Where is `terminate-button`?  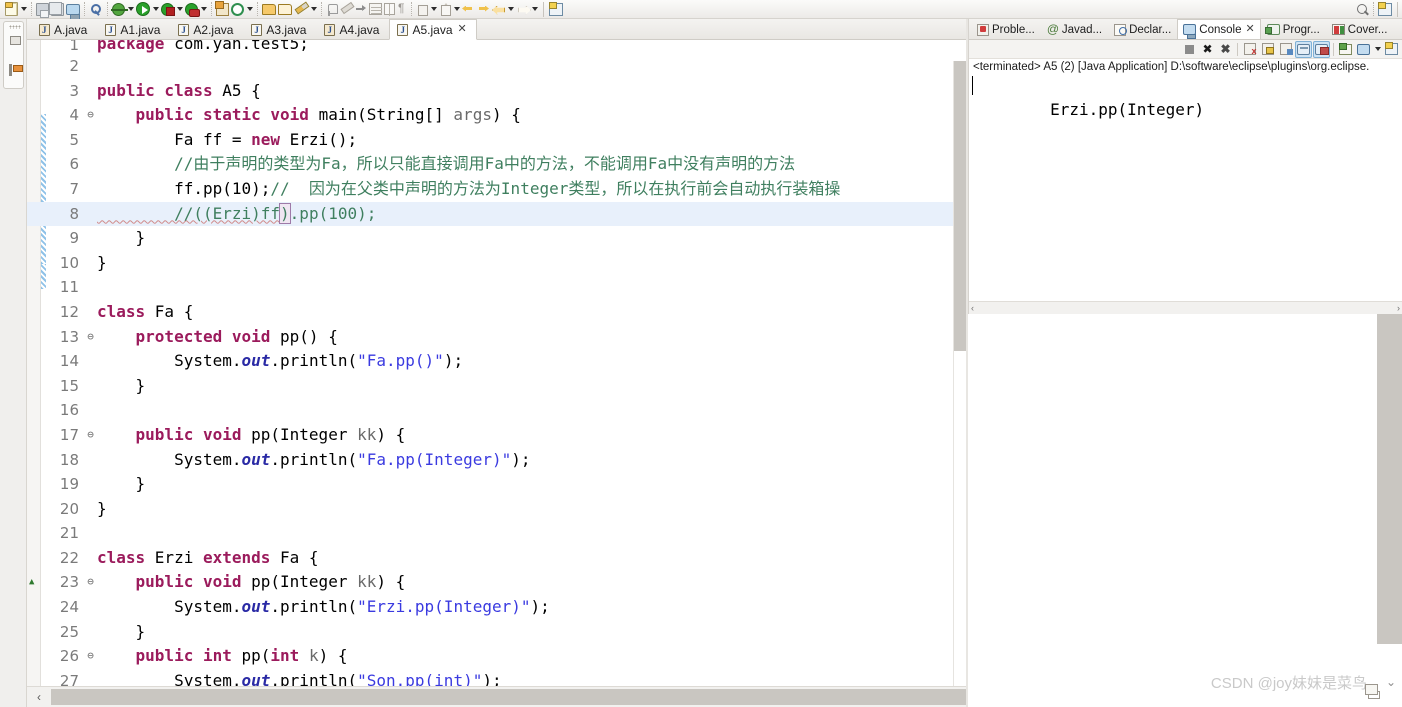
terminate-button is located at coordinates (1189, 49).